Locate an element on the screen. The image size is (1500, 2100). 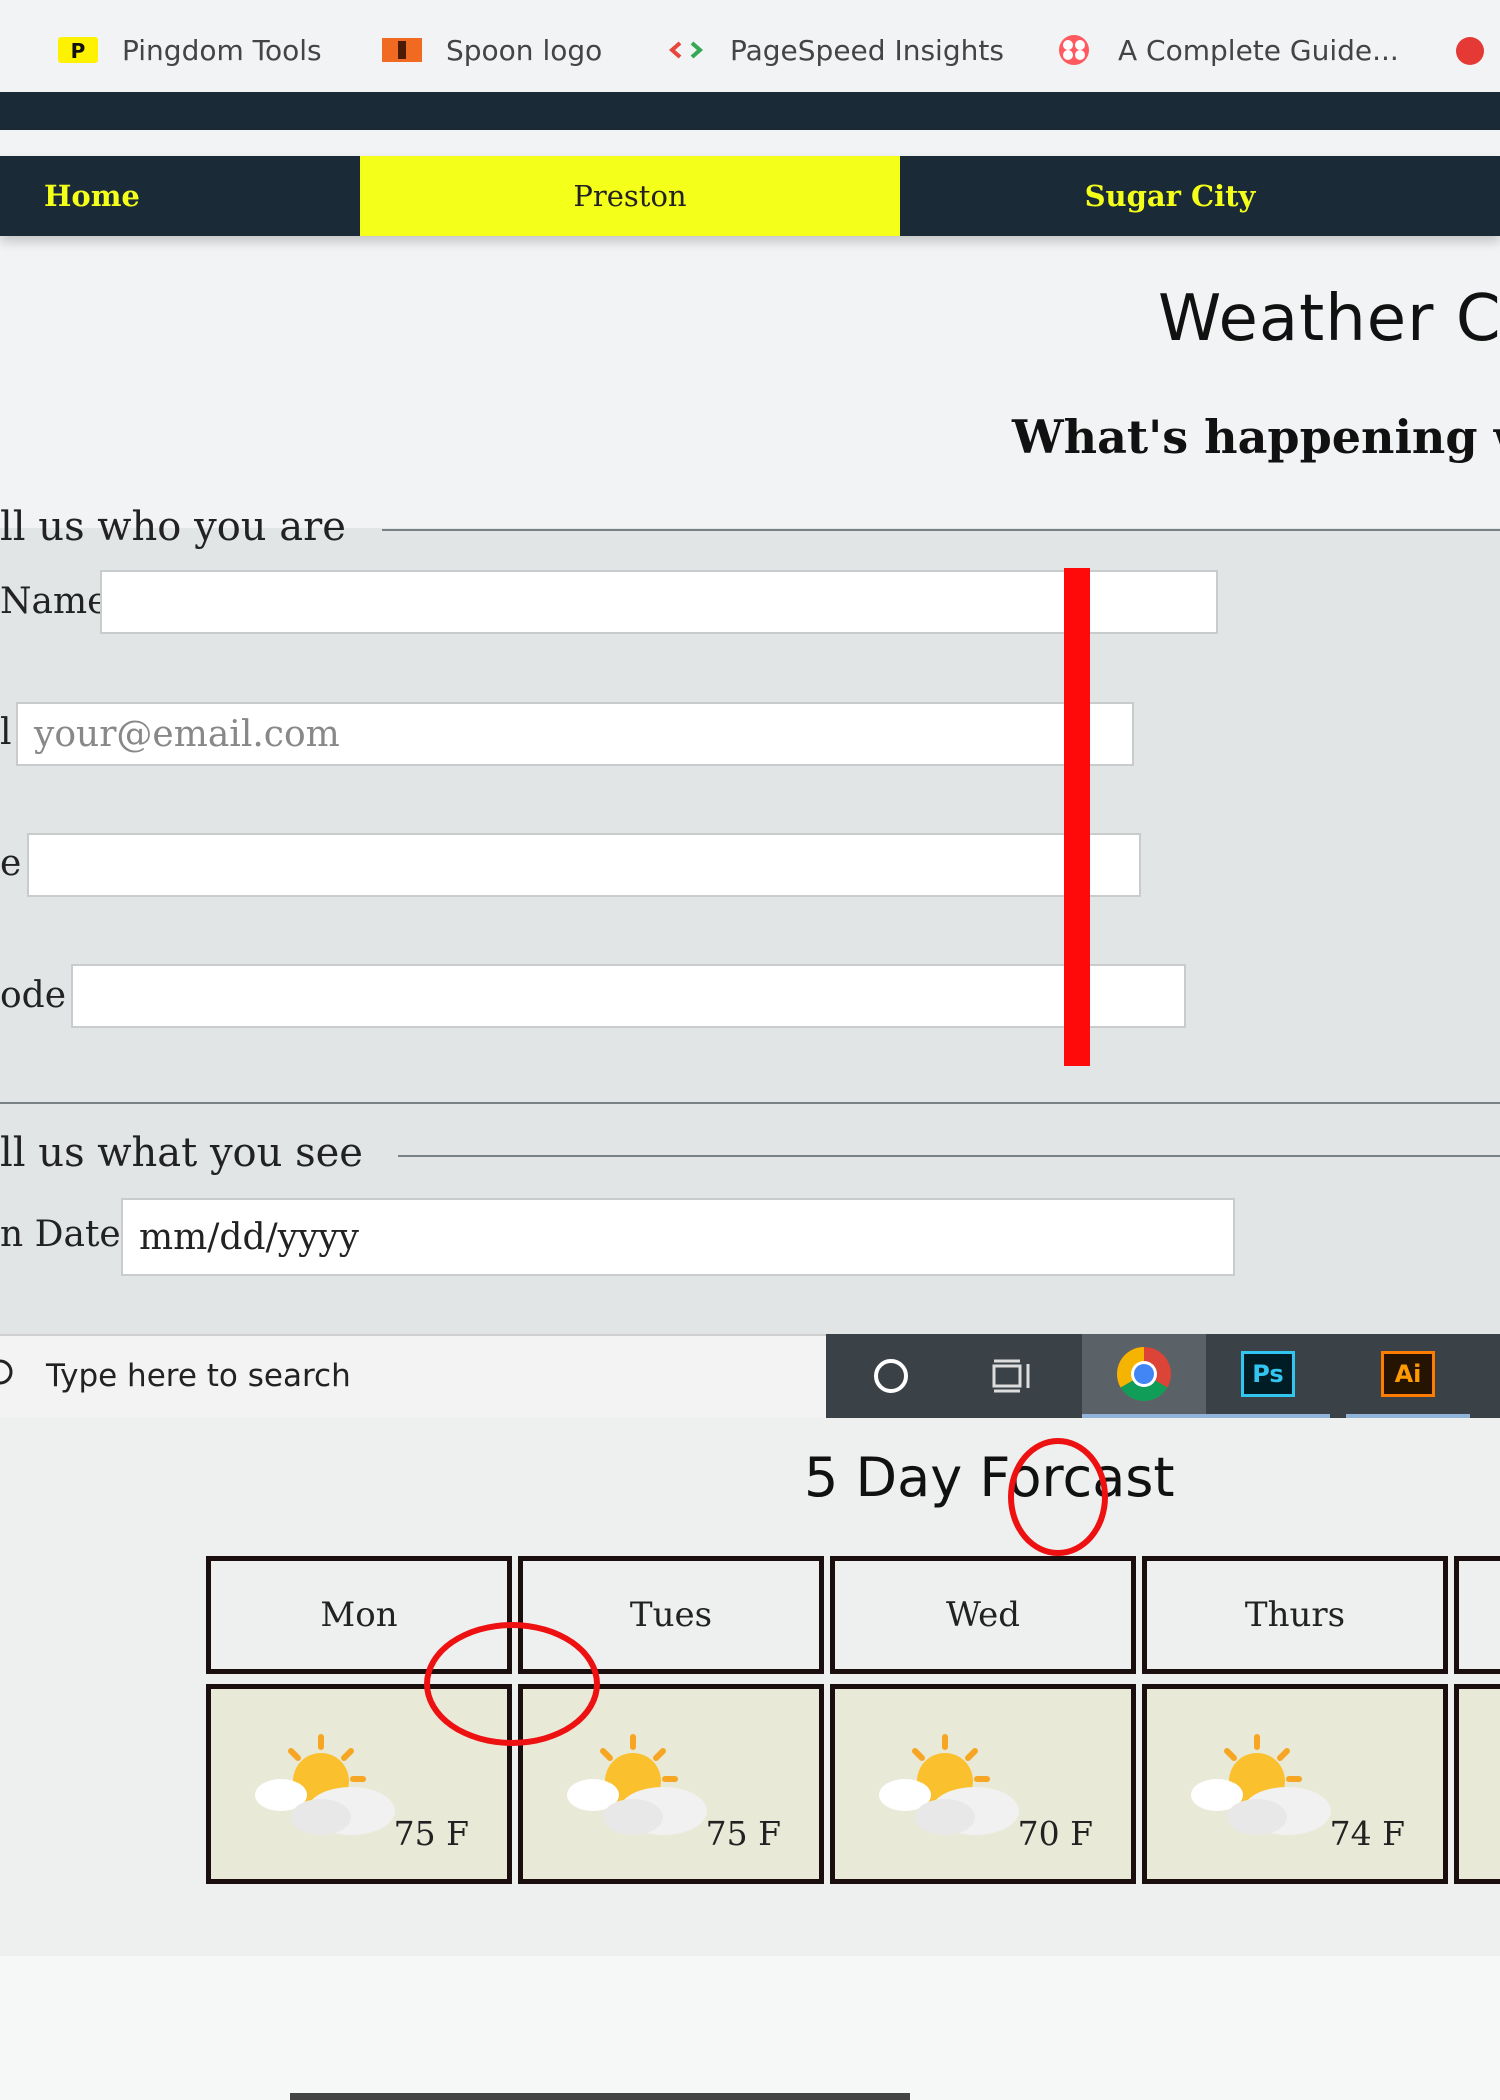
bookmark-spoon: Spoon logo is located at coordinates (492, 50).